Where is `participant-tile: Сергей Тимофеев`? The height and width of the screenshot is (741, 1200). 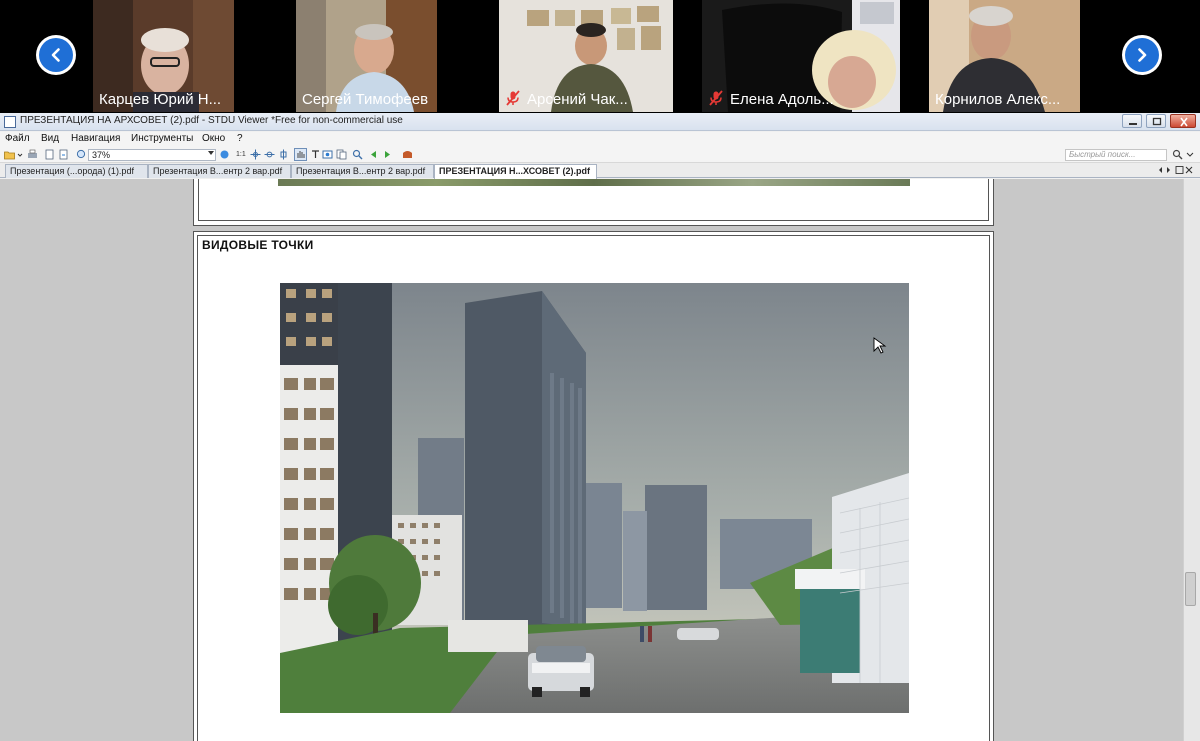
participant-tile: Сергей Тимофеев is located at coordinates (366, 56).